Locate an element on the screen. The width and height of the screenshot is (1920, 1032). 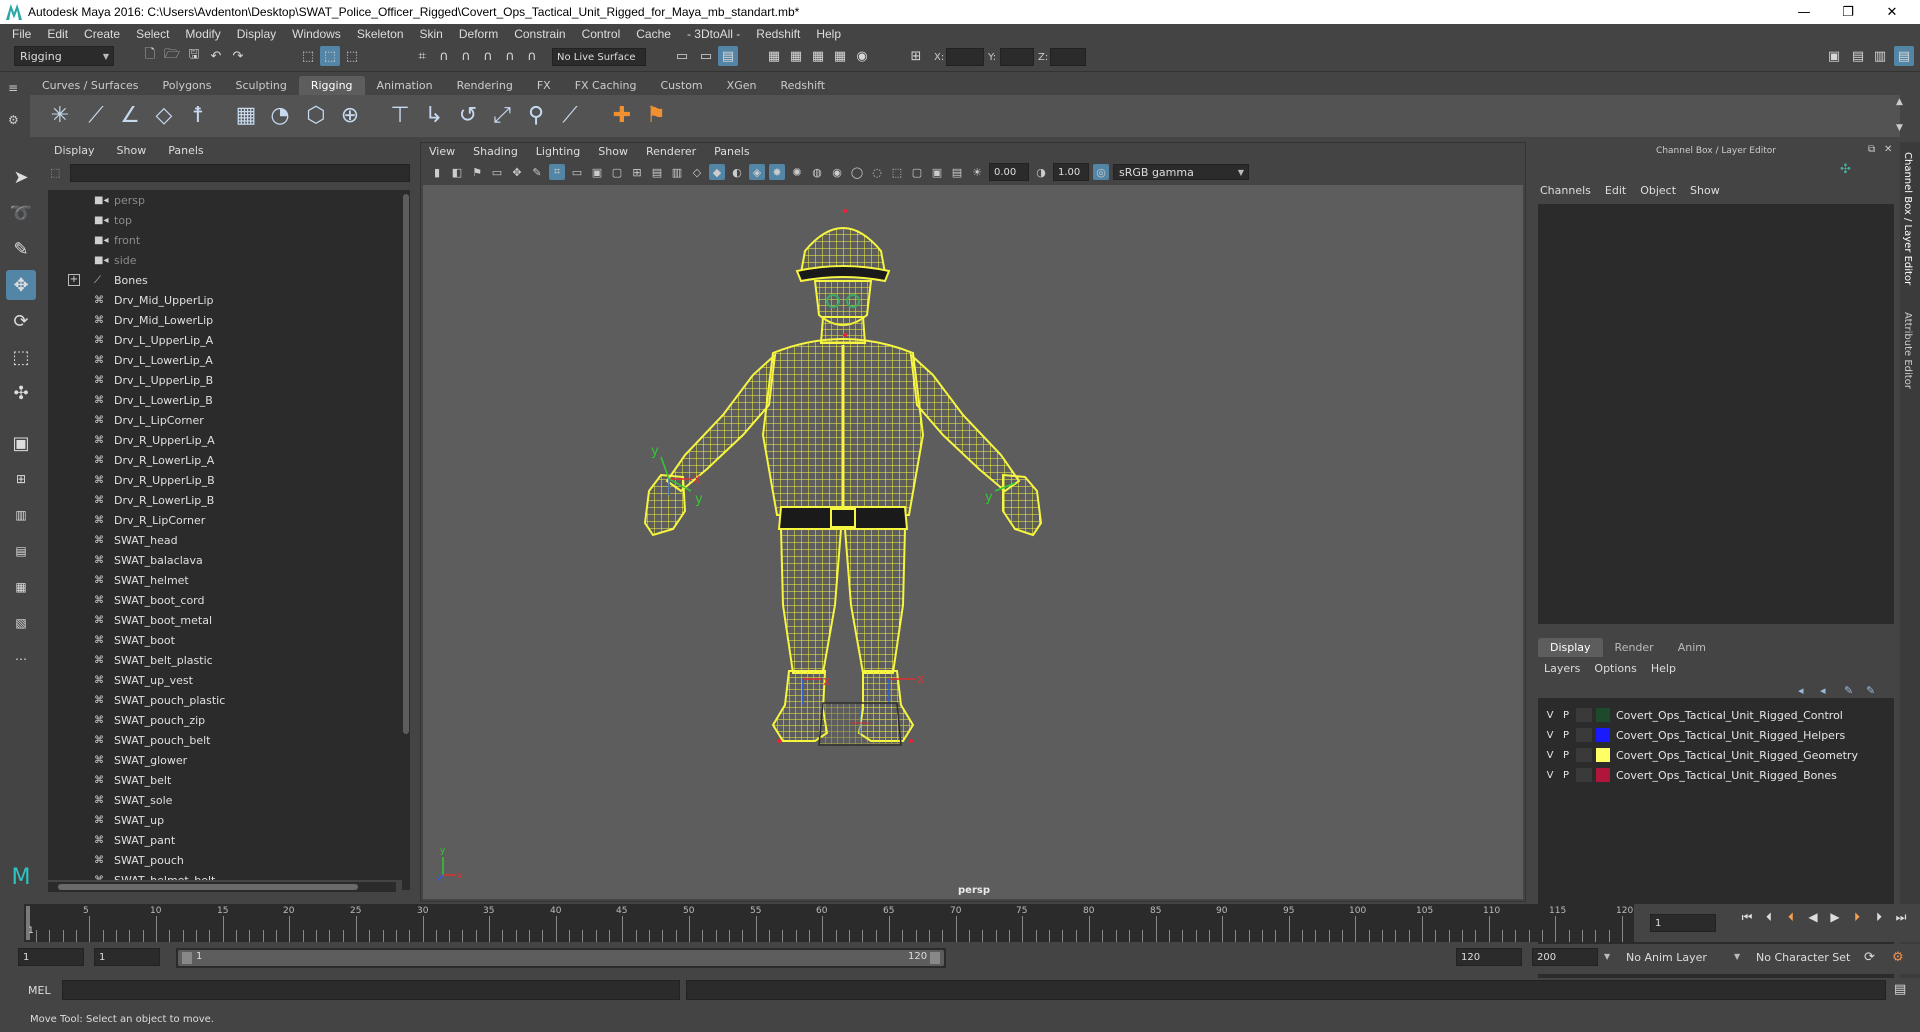
outliner-item: ⌘ Drv_Mid_UpperLip is located at coordinates (226, 300).